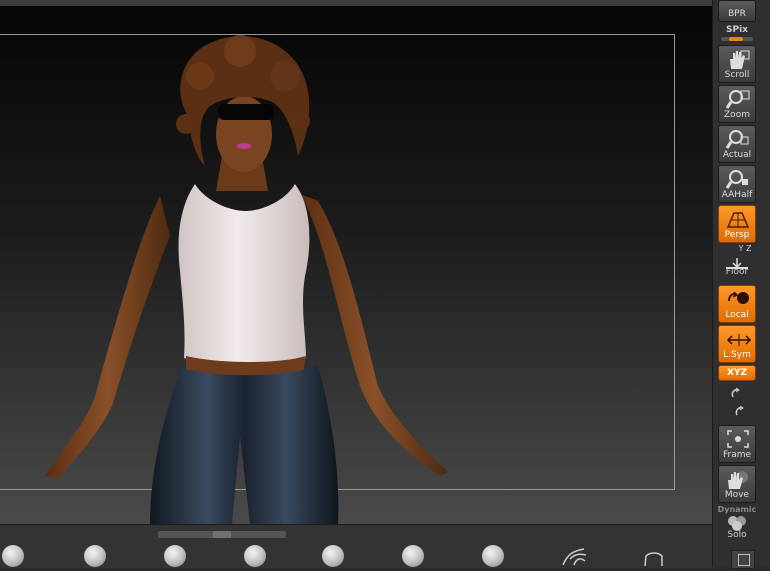  I want to click on persp-label: Persp, so click(737, 235).